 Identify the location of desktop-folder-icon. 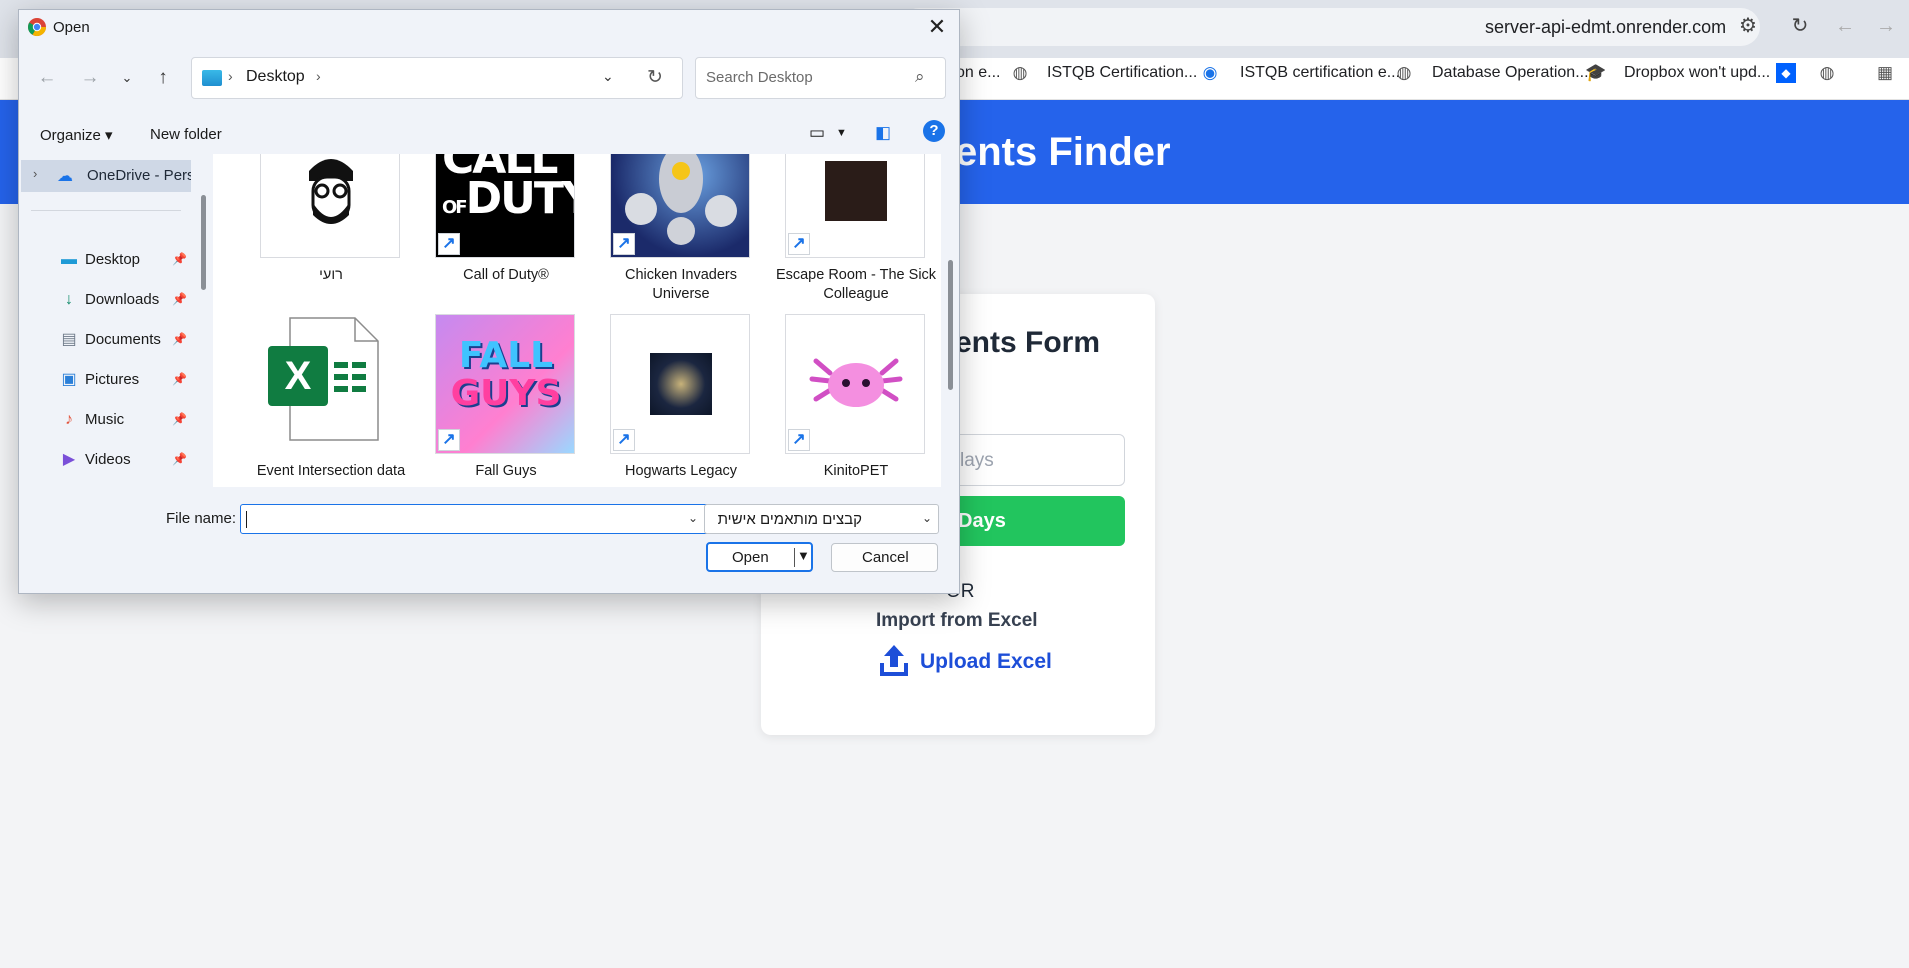
(212, 78).